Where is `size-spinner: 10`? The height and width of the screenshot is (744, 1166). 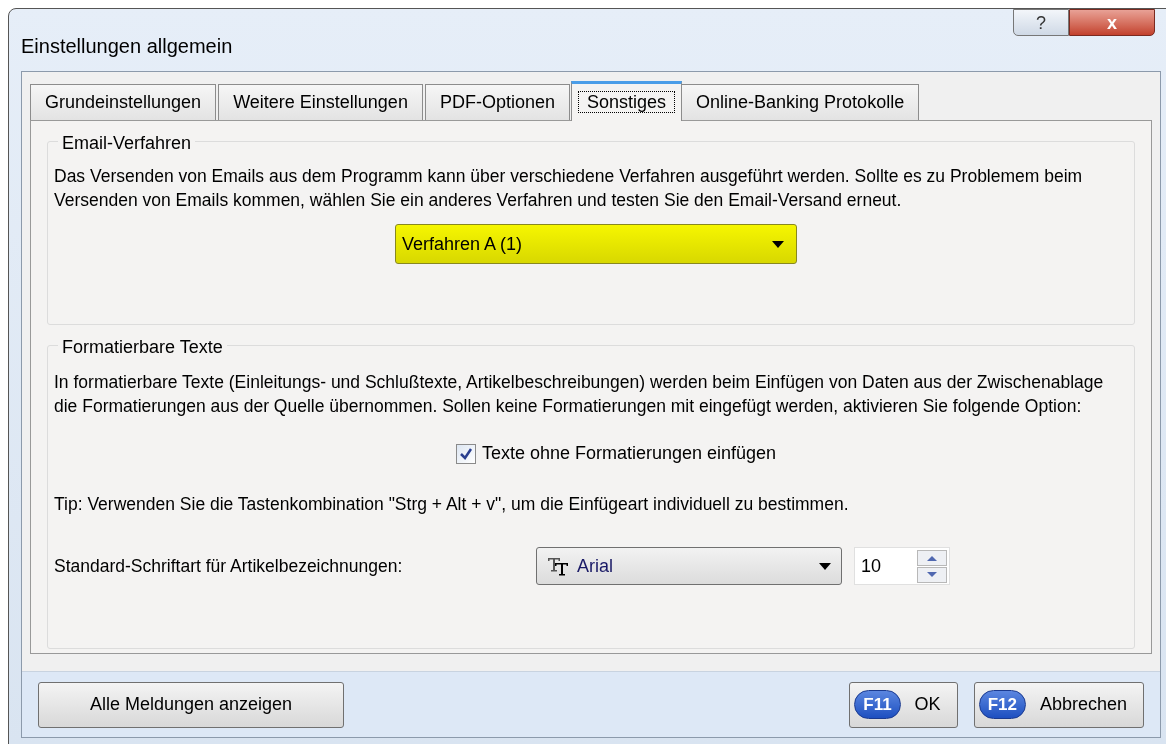
size-spinner: 10 is located at coordinates (902, 566).